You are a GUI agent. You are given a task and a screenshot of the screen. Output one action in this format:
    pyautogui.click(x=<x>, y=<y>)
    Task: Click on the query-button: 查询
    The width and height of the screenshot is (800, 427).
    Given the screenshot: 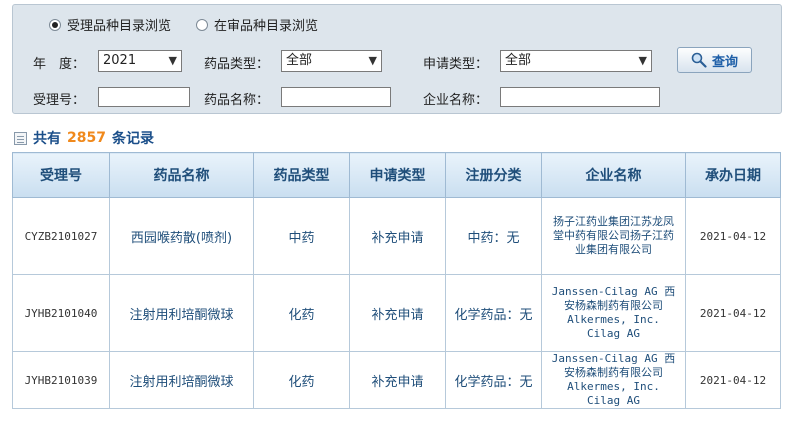 What is the action you would take?
    pyautogui.click(x=714, y=60)
    